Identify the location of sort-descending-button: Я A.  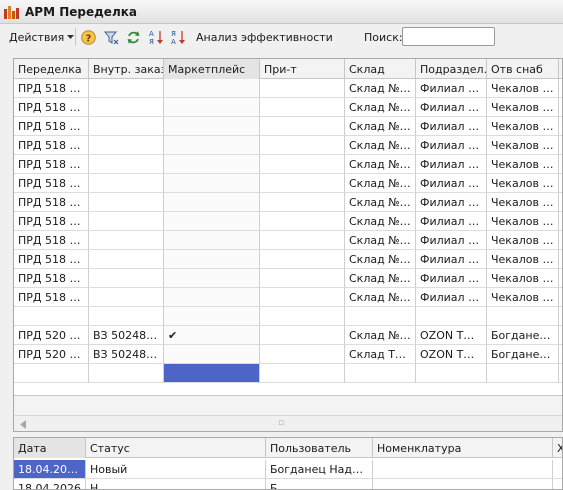
(178, 37).